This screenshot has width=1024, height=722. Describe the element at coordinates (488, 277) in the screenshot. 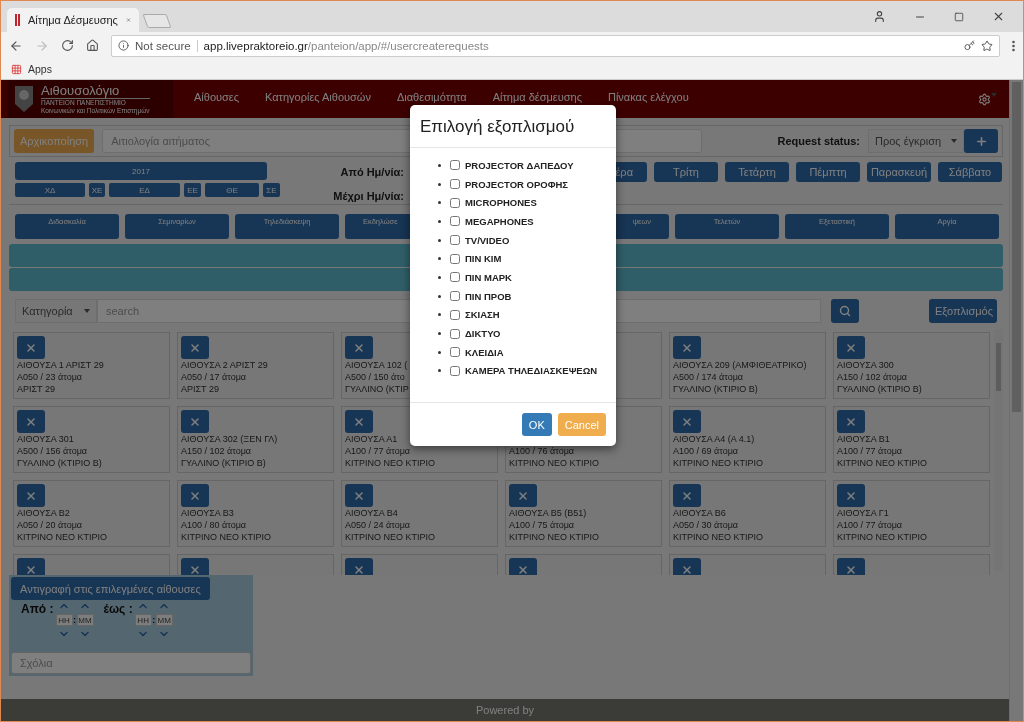

I see `equipment-label: ΠΙΝ ΜΑΡΚ` at that location.